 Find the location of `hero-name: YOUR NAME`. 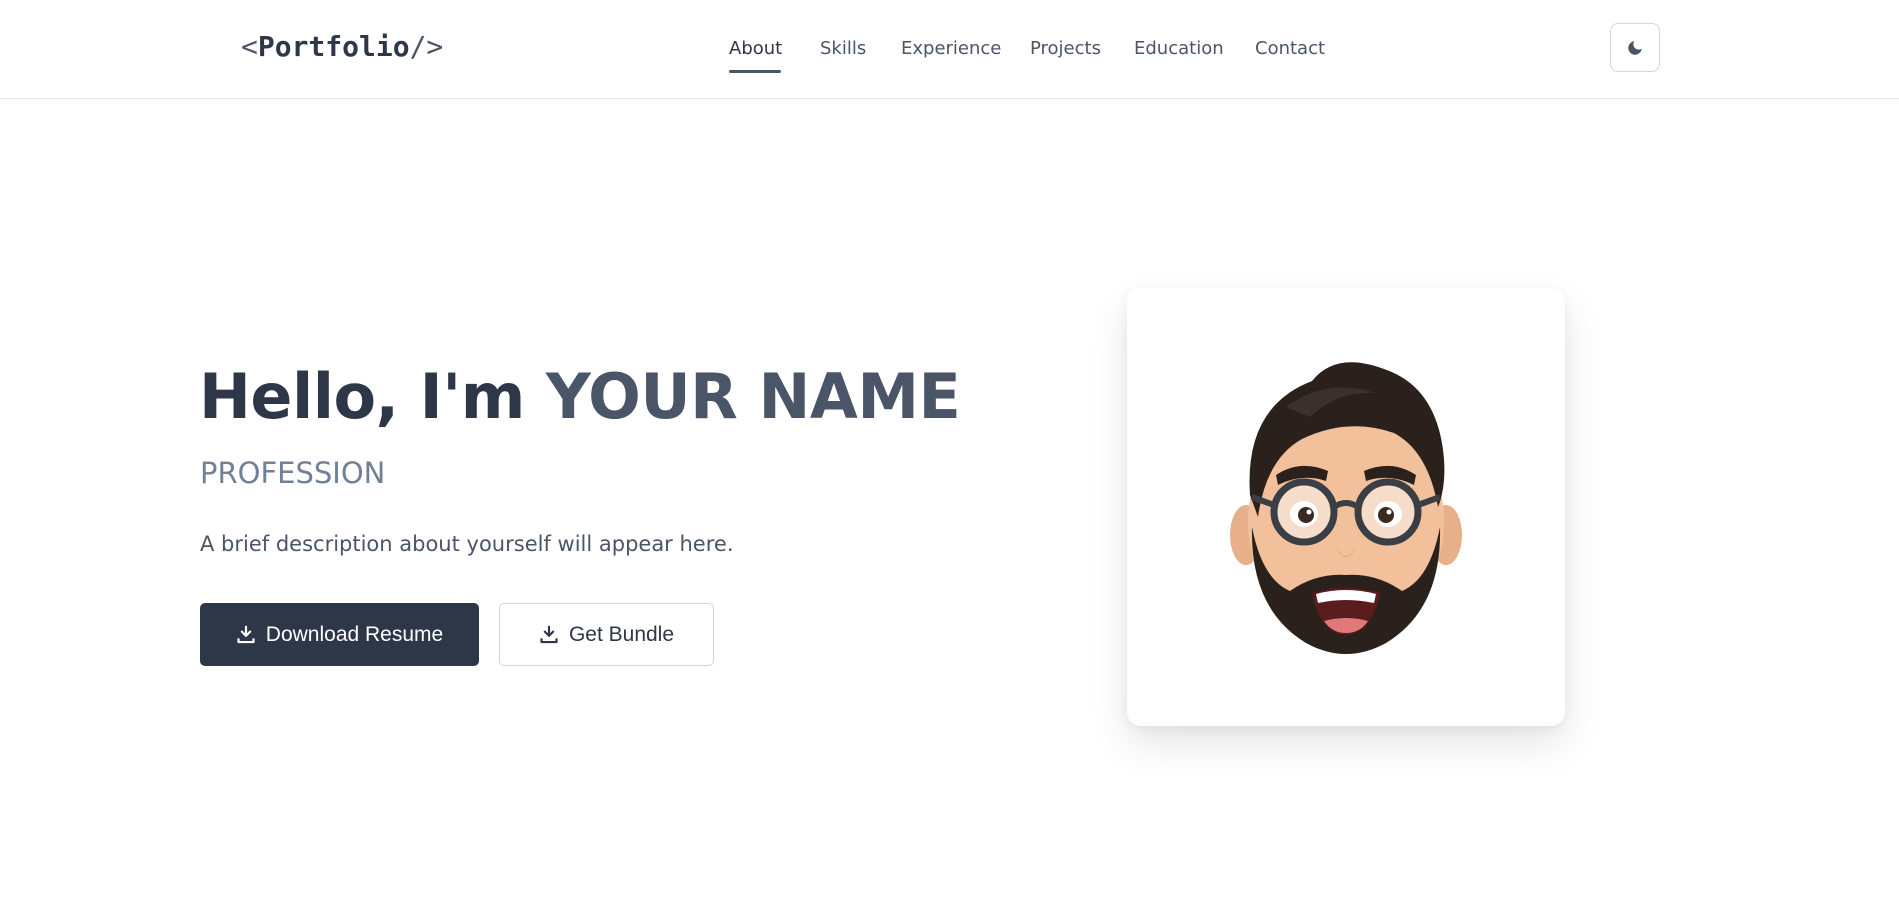

hero-name: YOUR NAME is located at coordinates (753, 396).